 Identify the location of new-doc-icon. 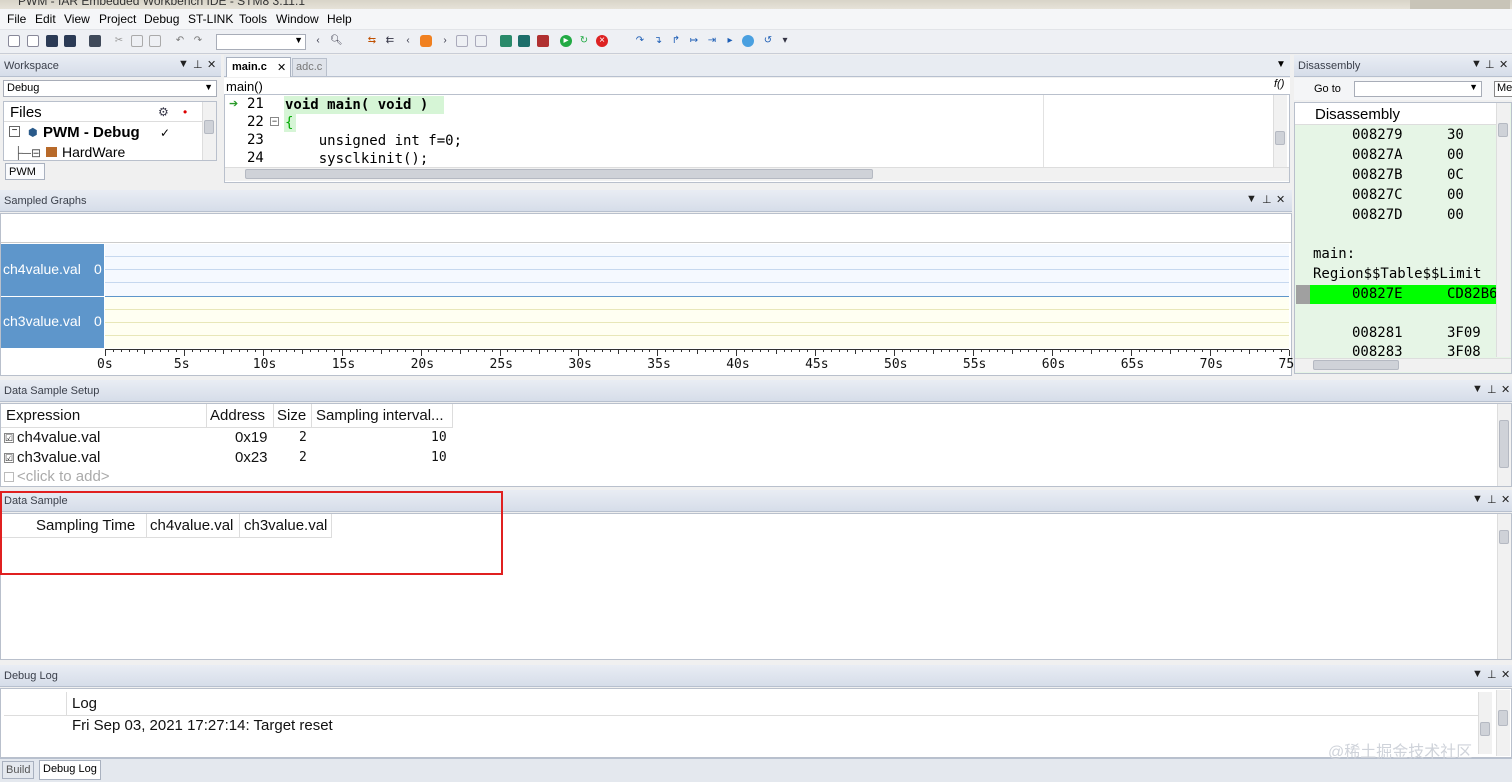
(33, 41).